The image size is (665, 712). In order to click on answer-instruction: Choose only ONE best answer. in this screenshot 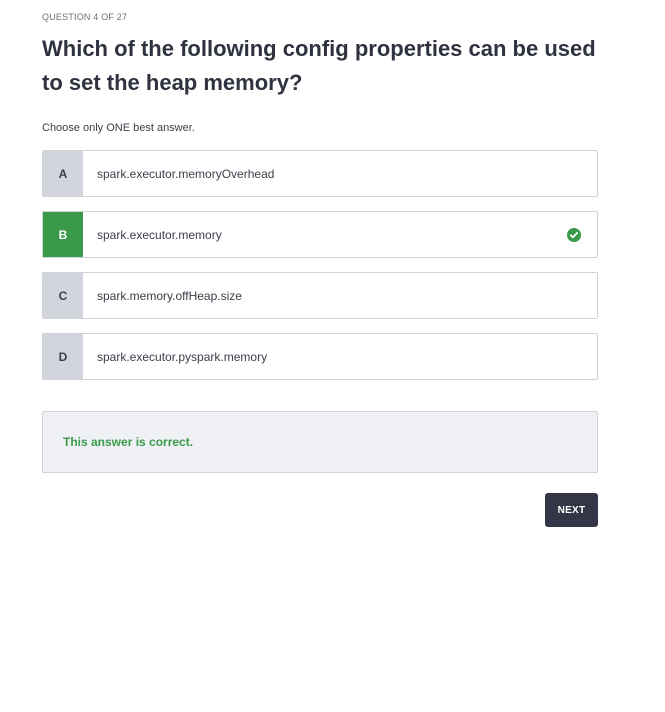, I will do `click(118, 128)`.